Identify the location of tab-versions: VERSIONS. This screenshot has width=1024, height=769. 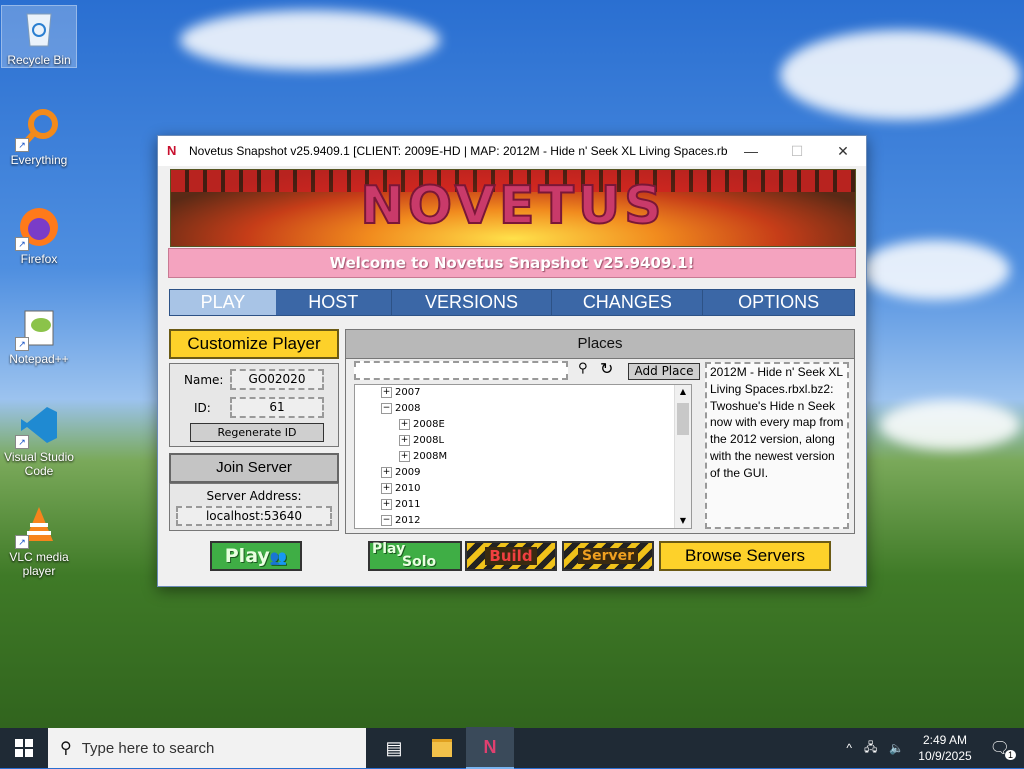
(472, 302).